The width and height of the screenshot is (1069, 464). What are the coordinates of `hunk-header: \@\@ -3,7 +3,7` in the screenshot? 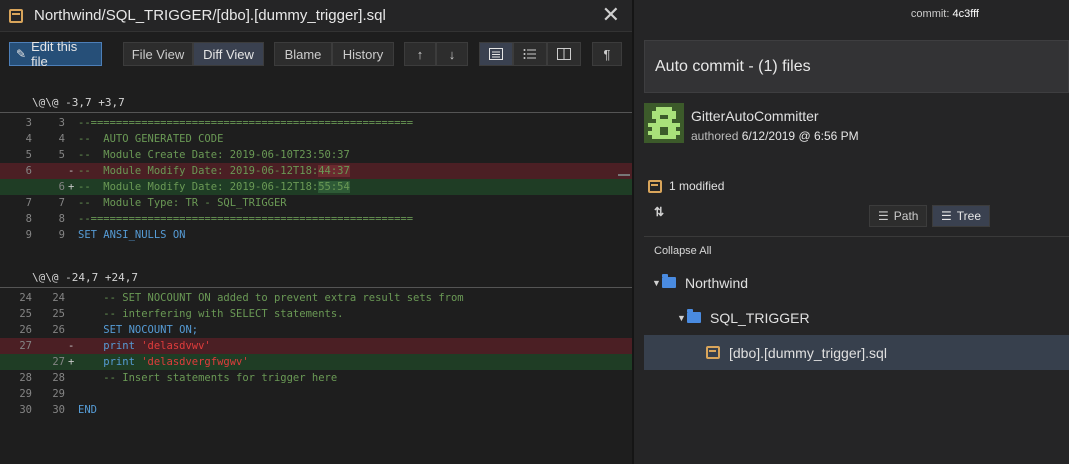 It's located at (316, 104).